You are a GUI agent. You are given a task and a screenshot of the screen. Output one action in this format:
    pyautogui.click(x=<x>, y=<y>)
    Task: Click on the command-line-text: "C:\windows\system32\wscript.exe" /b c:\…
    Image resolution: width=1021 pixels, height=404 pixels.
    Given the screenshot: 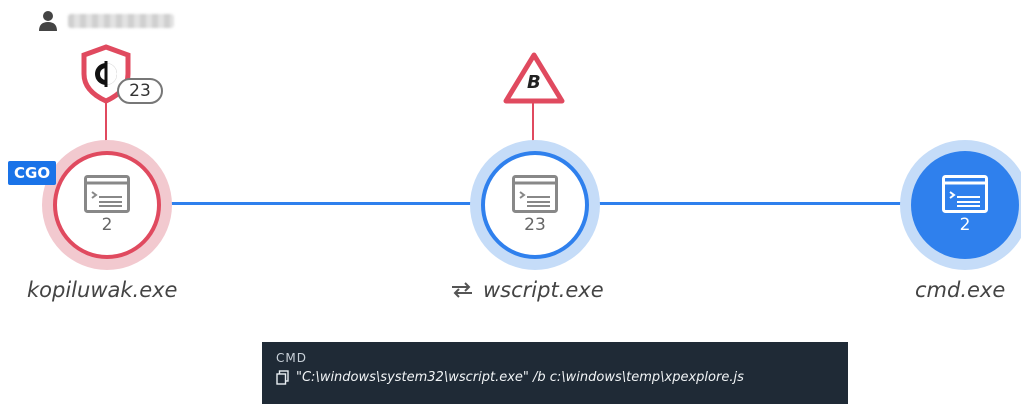 What is the action you would take?
    pyautogui.click(x=520, y=377)
    